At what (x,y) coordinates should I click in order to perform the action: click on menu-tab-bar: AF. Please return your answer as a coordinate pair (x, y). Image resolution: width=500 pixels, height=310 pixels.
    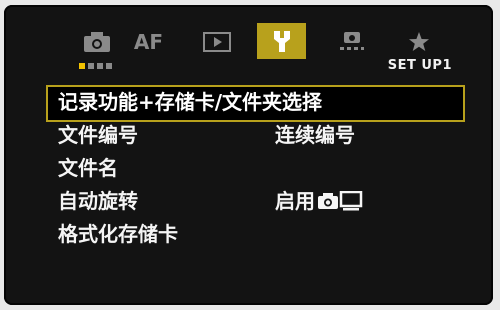
    Looking at the image, I should click on (262, 41).